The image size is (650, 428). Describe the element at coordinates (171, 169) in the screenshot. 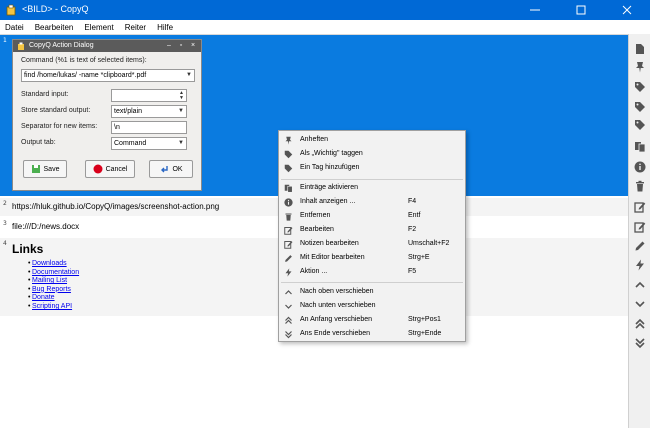

I see `dialog-ok-button: OK` at that location.